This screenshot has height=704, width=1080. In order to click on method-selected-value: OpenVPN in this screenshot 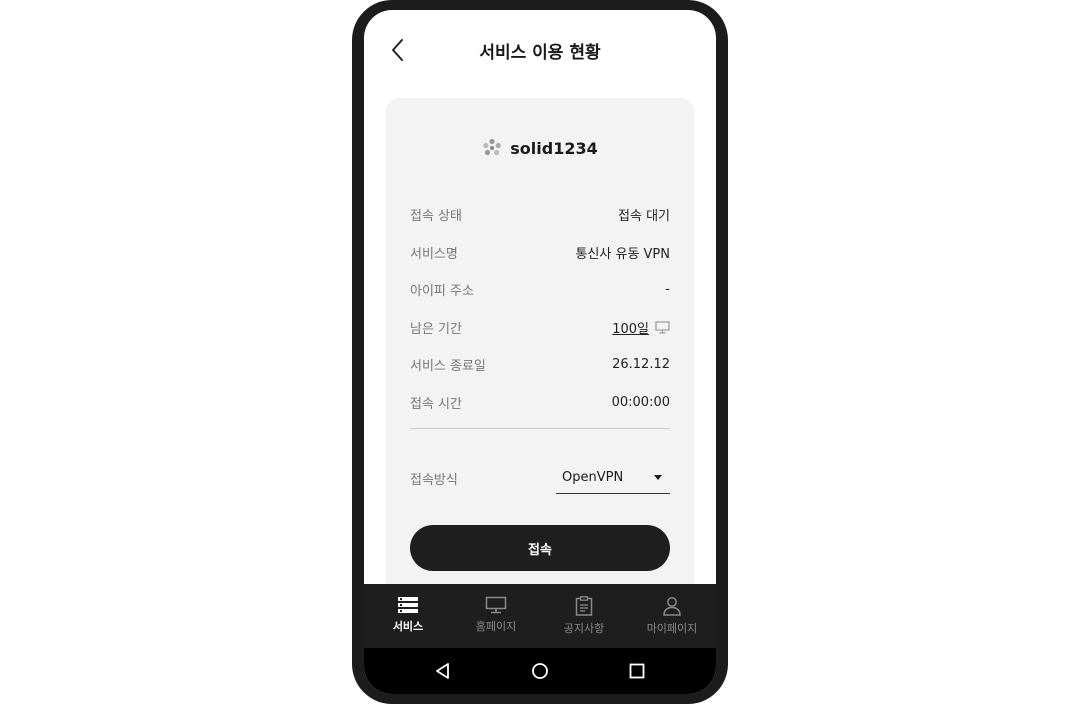, I will do `click(593, 477)`.